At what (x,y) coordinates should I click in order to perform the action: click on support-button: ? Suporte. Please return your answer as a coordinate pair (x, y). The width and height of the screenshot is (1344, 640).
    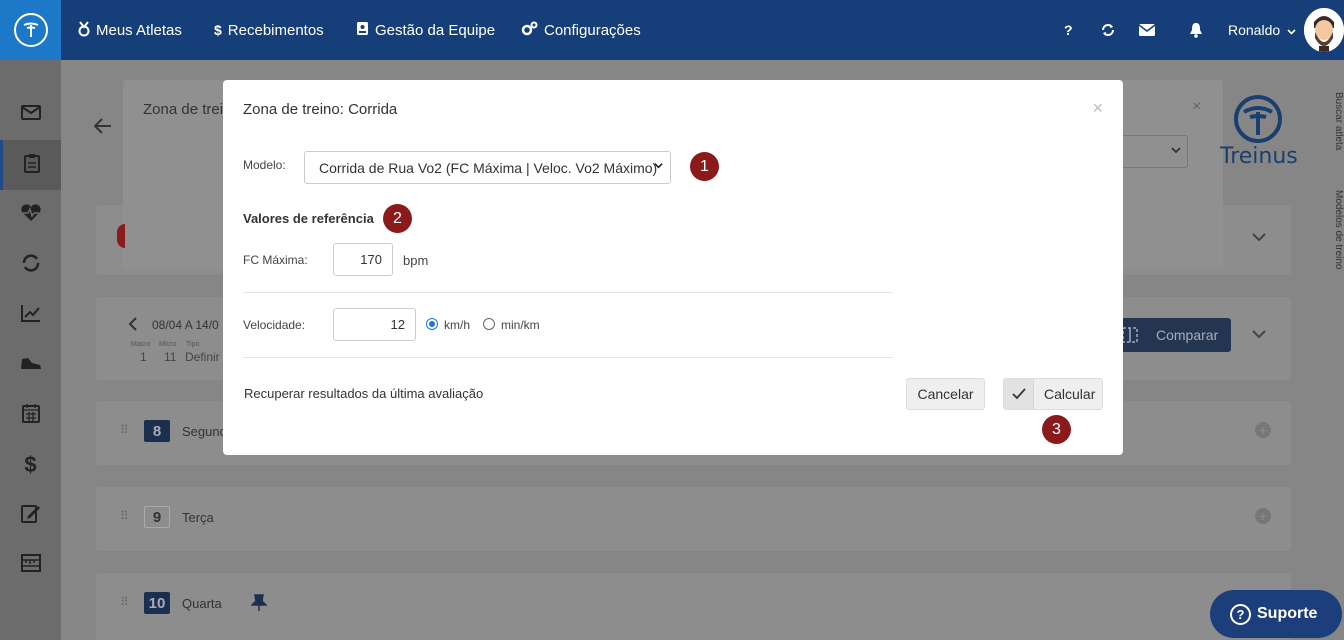
    Looking at the image, I should click on (1276, 614).